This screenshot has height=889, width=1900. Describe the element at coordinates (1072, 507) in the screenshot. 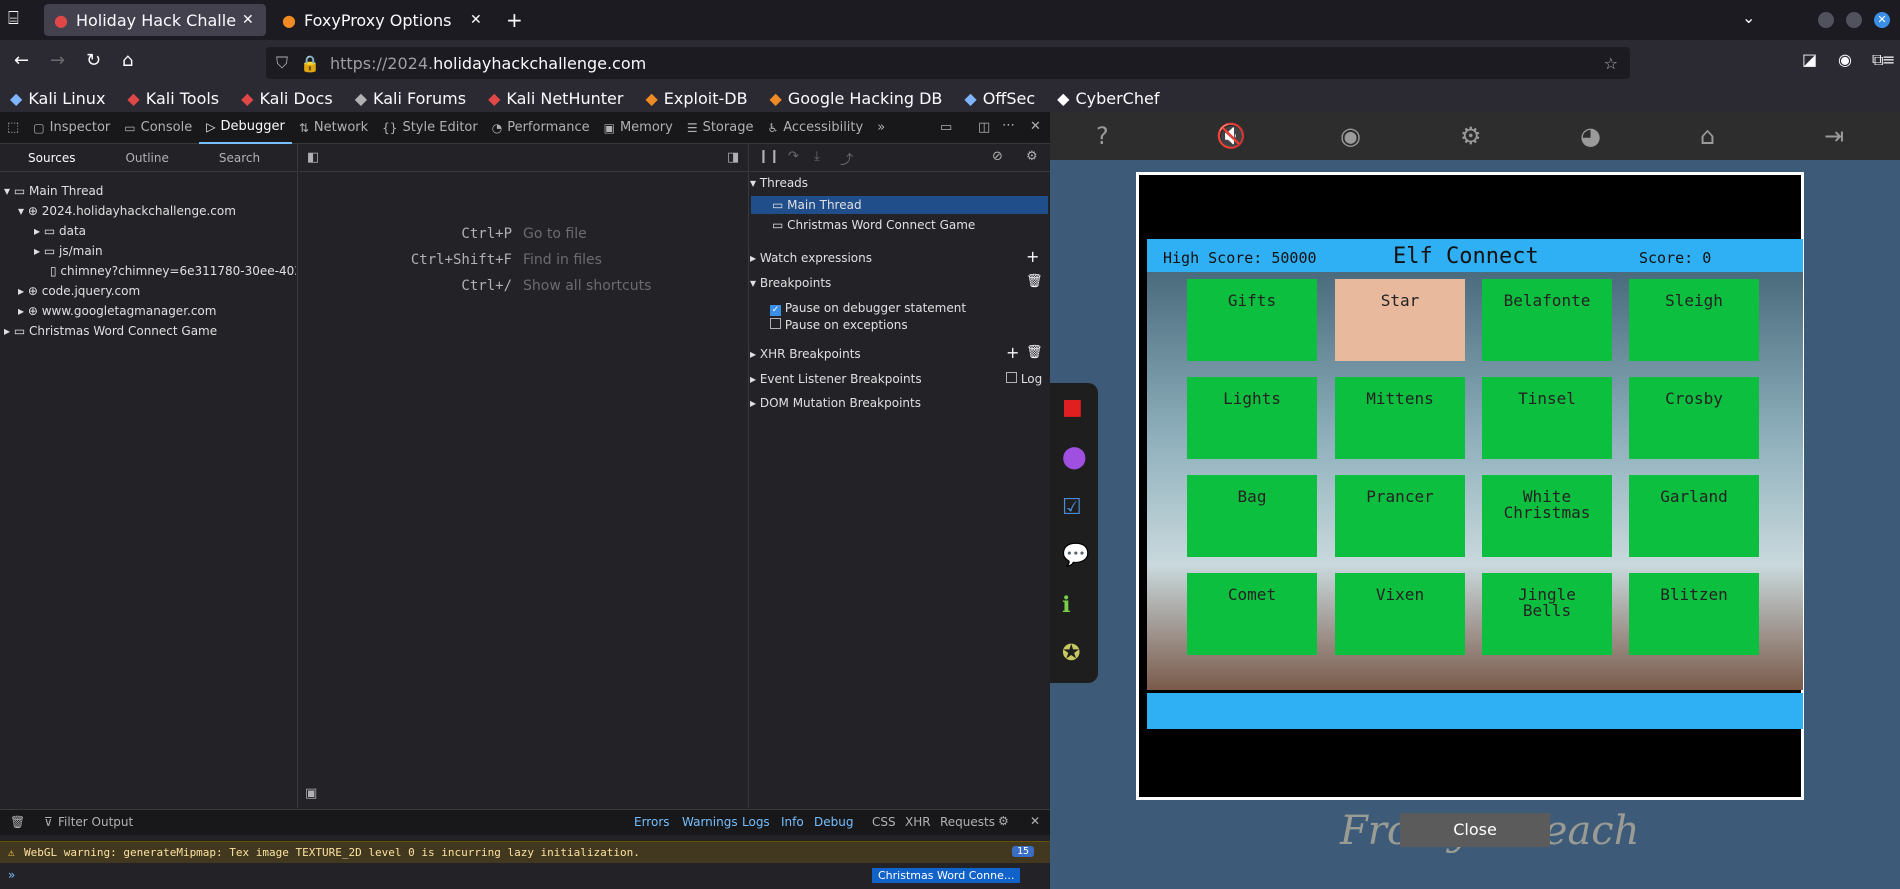

I see `checklist-icon: ☑` at that location.